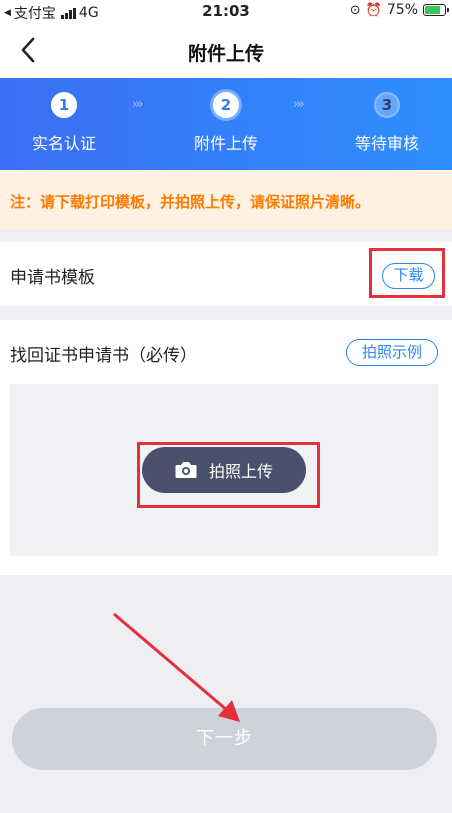  Describe the element at coordinates (103, 356) in the screenshot. I see `upload-title: 找回证书申请书（必传）` at that location.